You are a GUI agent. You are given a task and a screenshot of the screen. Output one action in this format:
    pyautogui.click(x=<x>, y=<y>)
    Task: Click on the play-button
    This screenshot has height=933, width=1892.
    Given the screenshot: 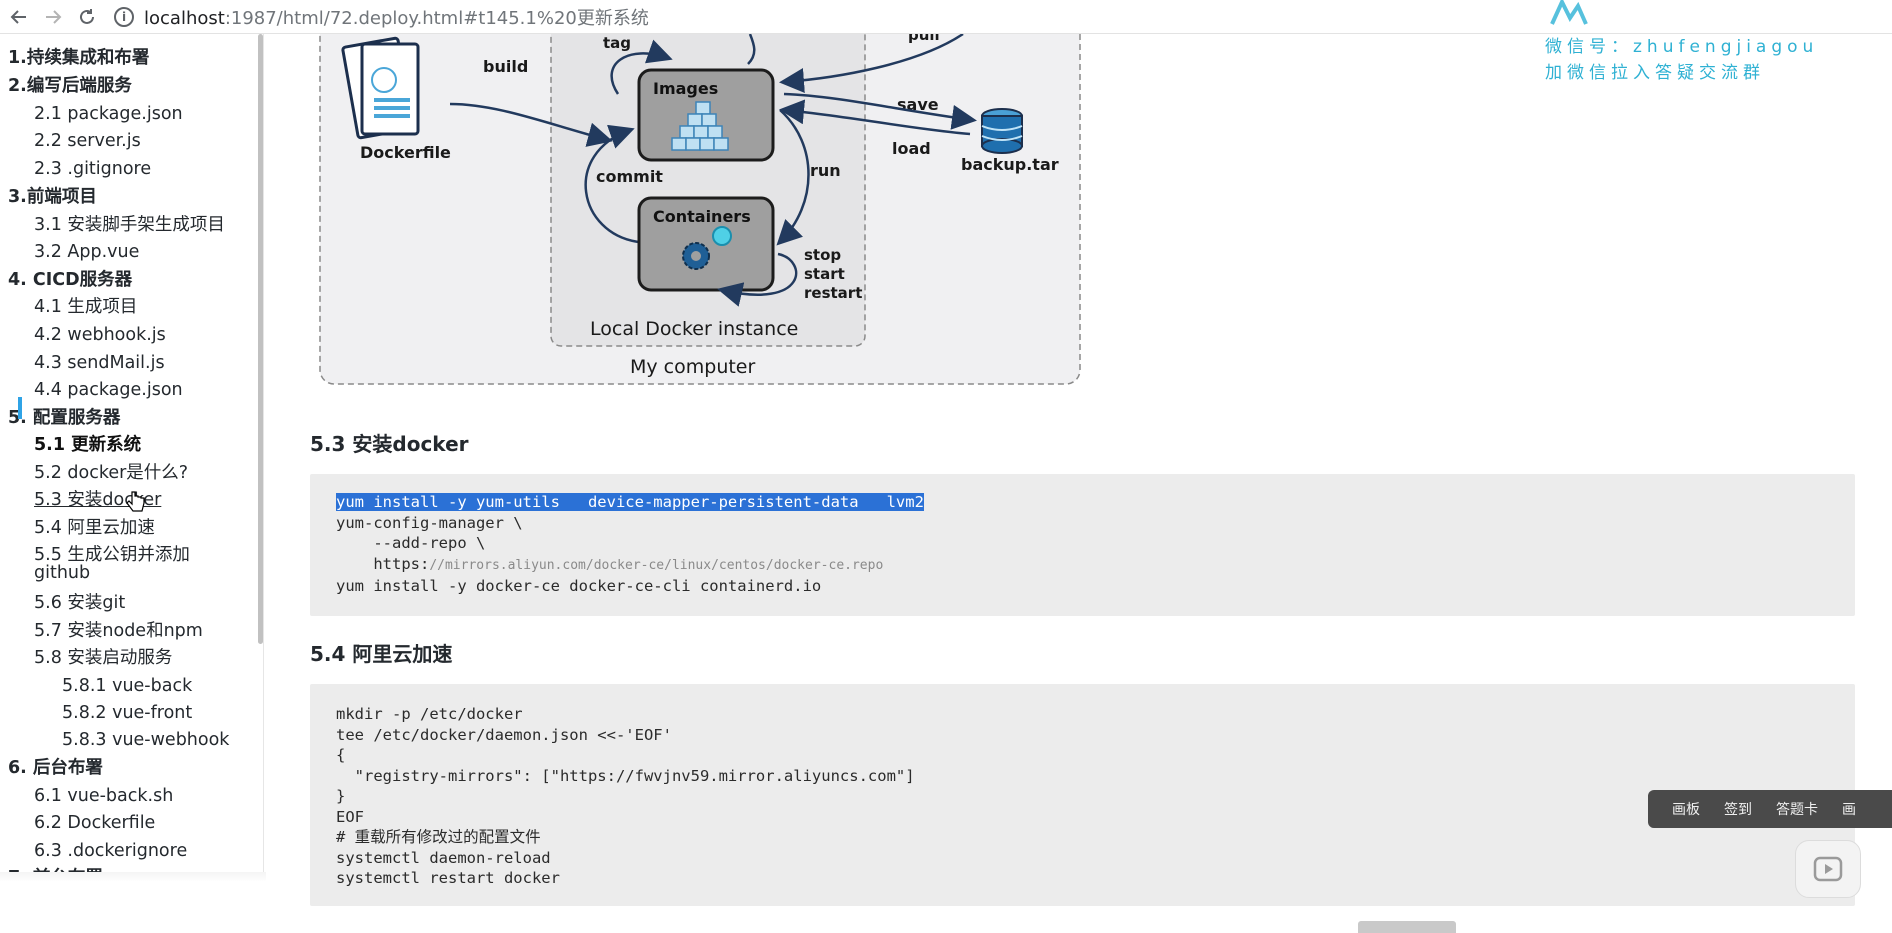 What is the action you would take?
    pyautogui.click(x=1828, y=869)
    